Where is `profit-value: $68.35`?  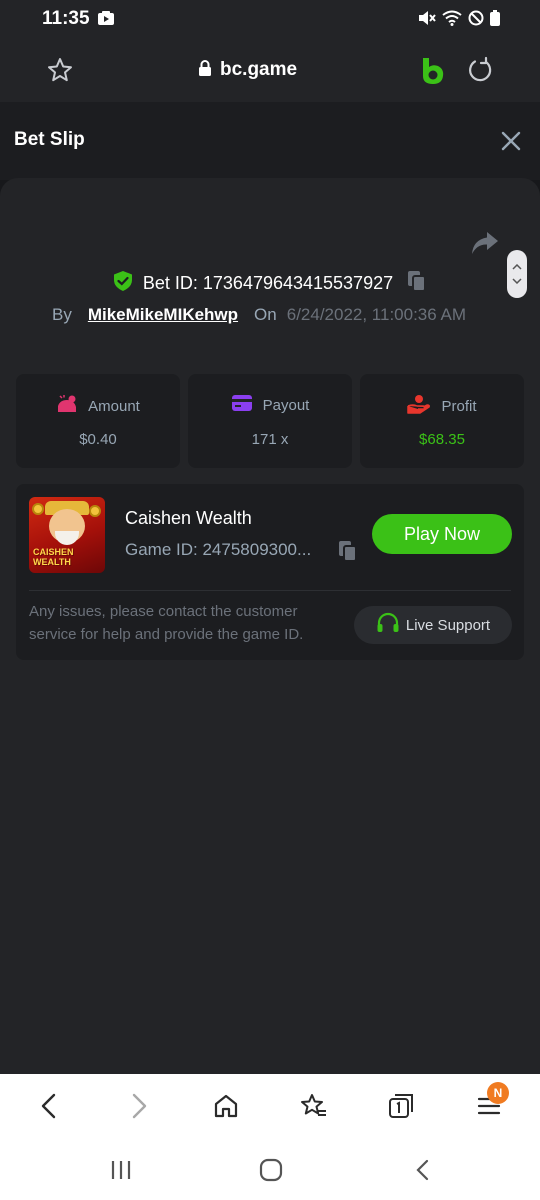 profit-value: $68.35 is located at coordinates (442, 439).